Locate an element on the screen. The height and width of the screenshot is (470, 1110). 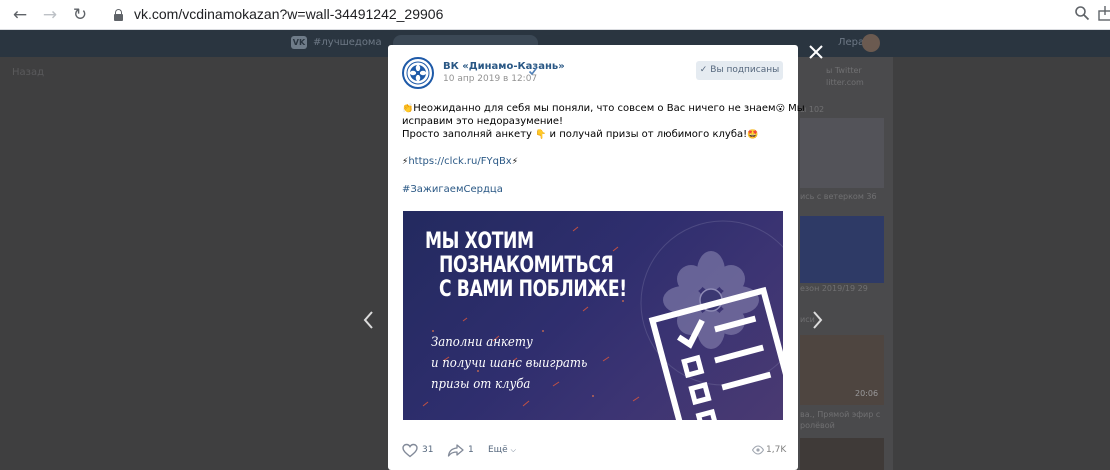
bg-video-thumb is located at coordinates (842, 454).